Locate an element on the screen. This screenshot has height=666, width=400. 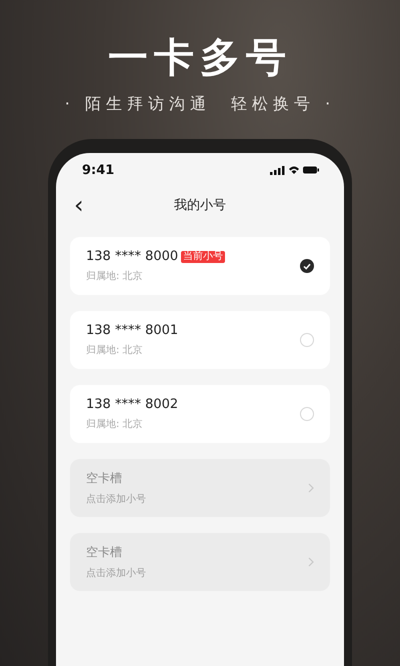
status-icons is located at coordinates (295, 170).